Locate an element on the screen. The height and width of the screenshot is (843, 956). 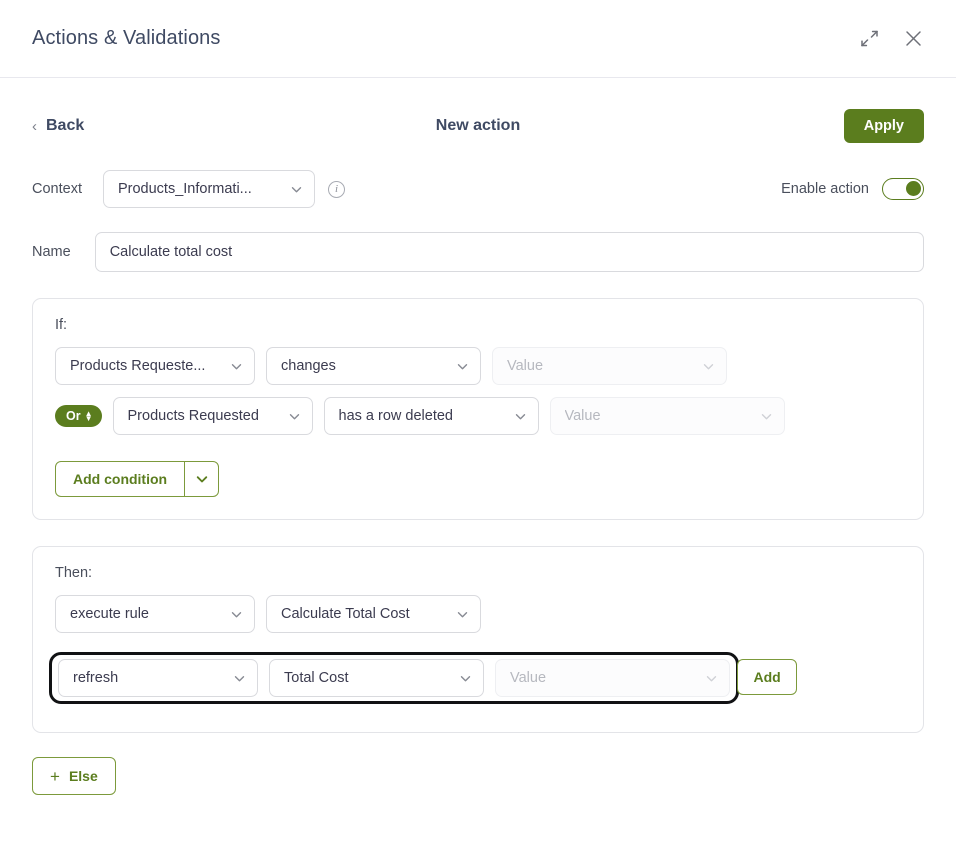
action-operation-select: execute rule is located at coordinates (155, 614).